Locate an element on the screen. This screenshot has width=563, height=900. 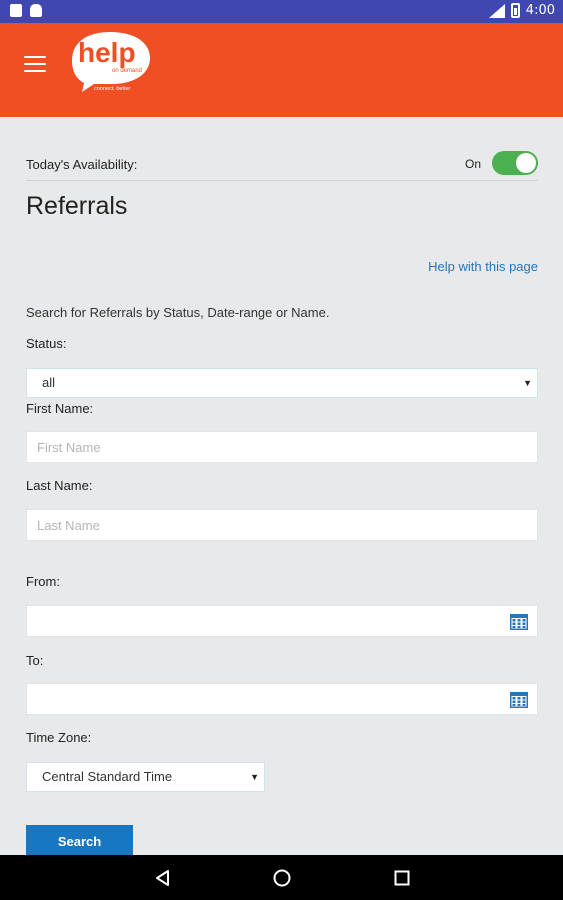
help-link: Help with this page is located at coordinates (483, 266).